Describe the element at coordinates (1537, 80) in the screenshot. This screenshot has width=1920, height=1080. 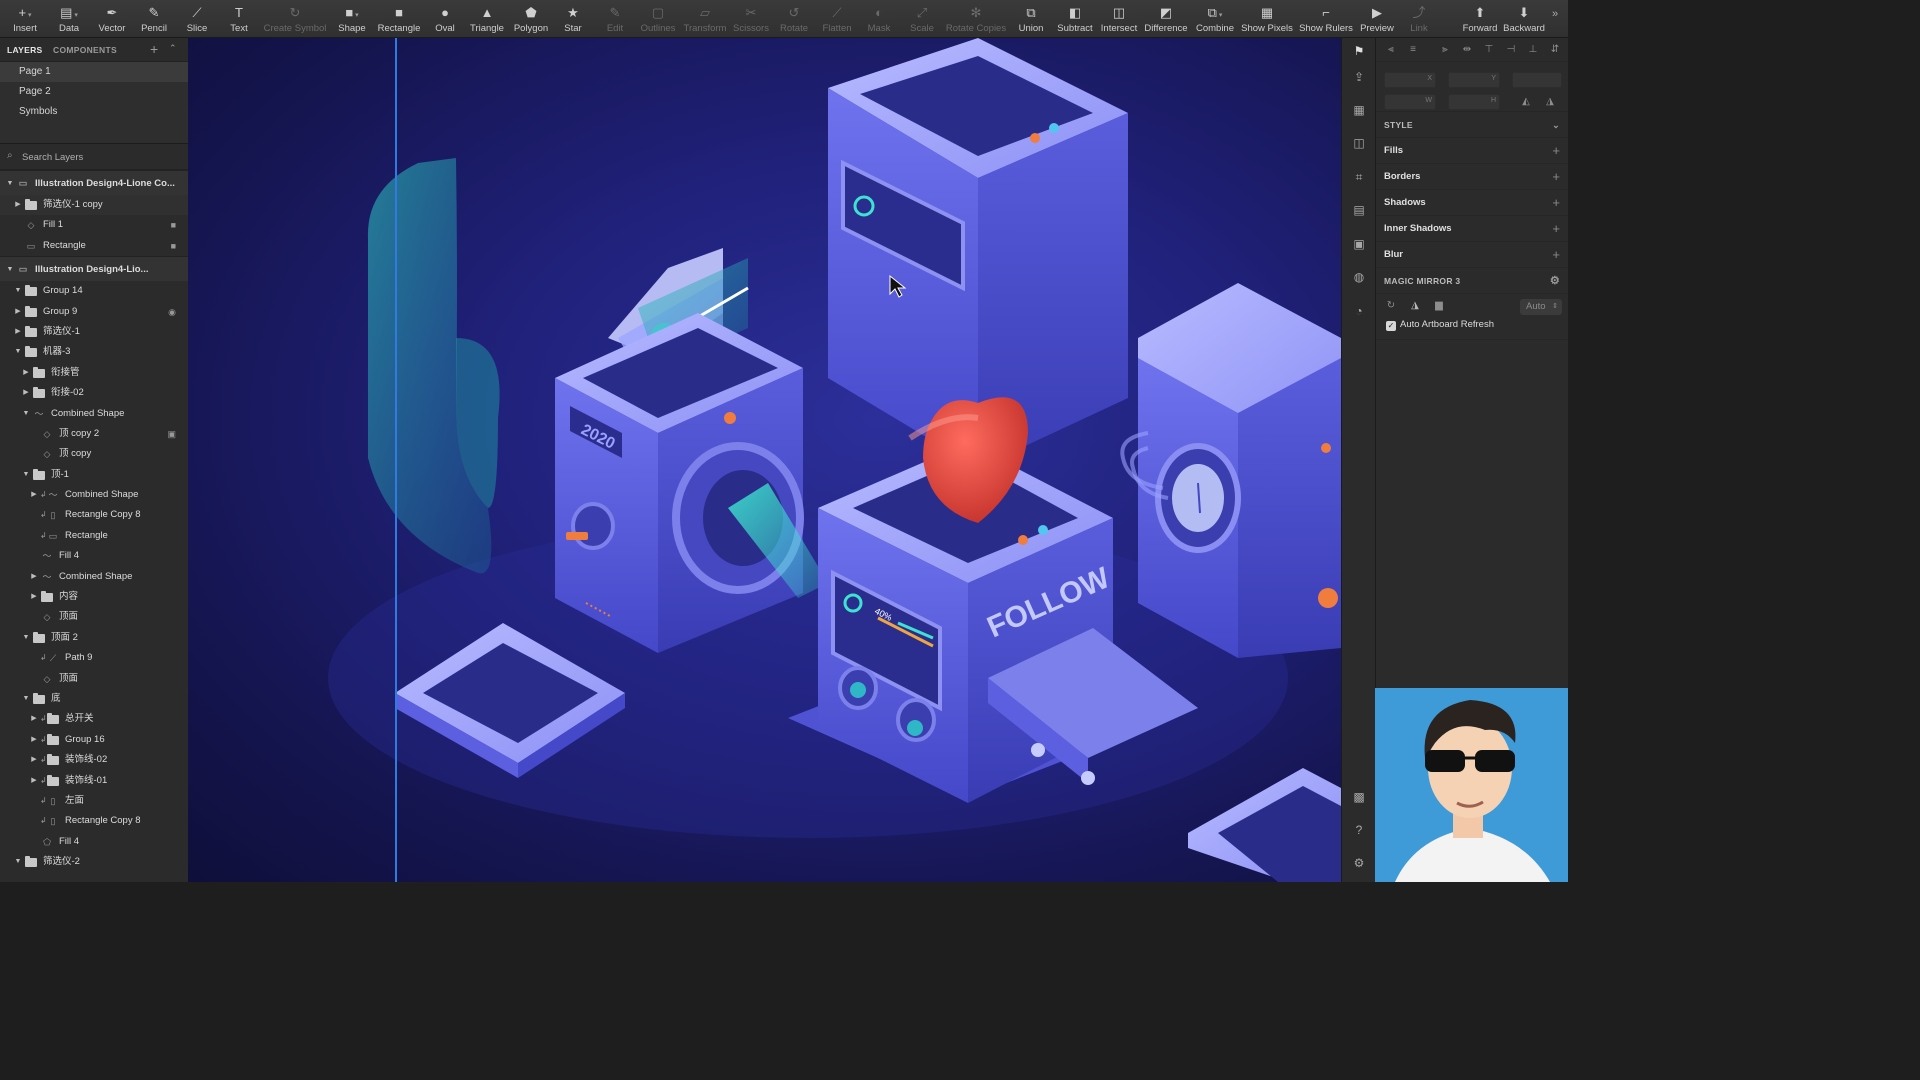
I see `rotation-field` at that location.